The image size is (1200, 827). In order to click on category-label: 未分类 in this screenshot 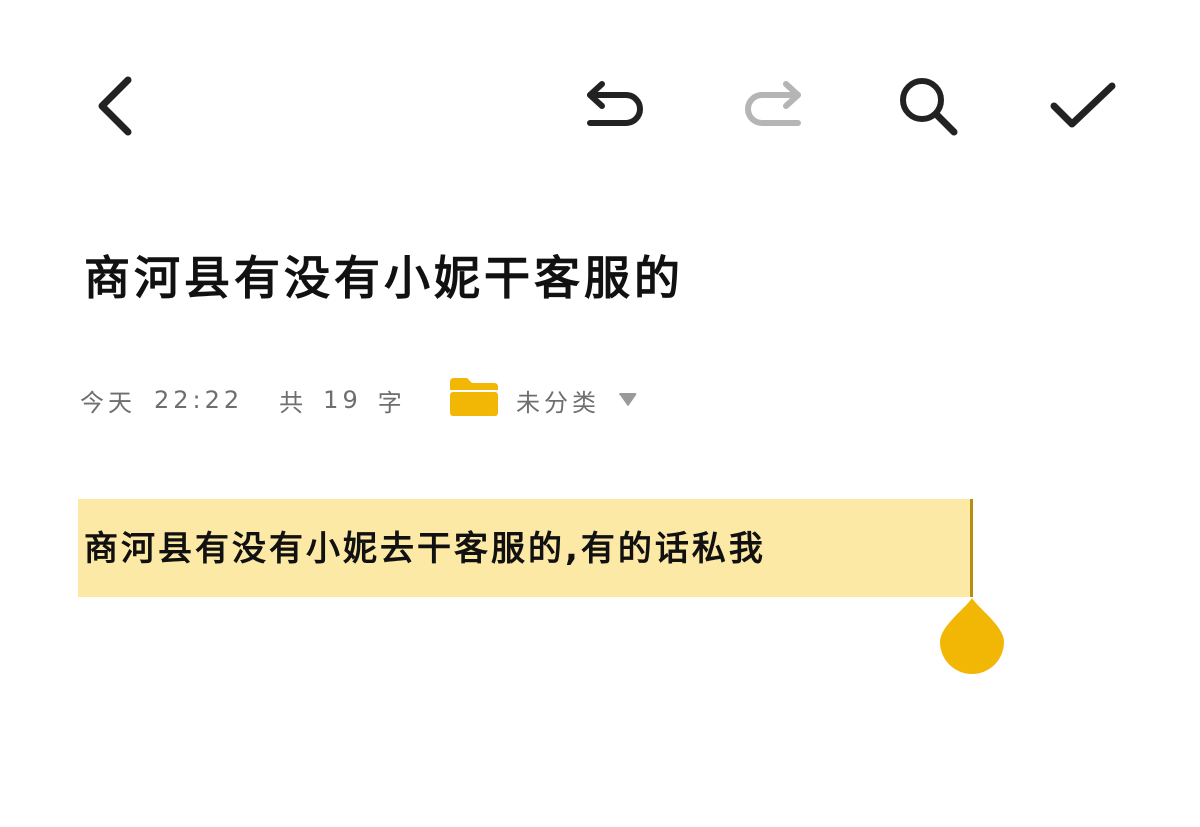, I will do `click(558, 402)`.